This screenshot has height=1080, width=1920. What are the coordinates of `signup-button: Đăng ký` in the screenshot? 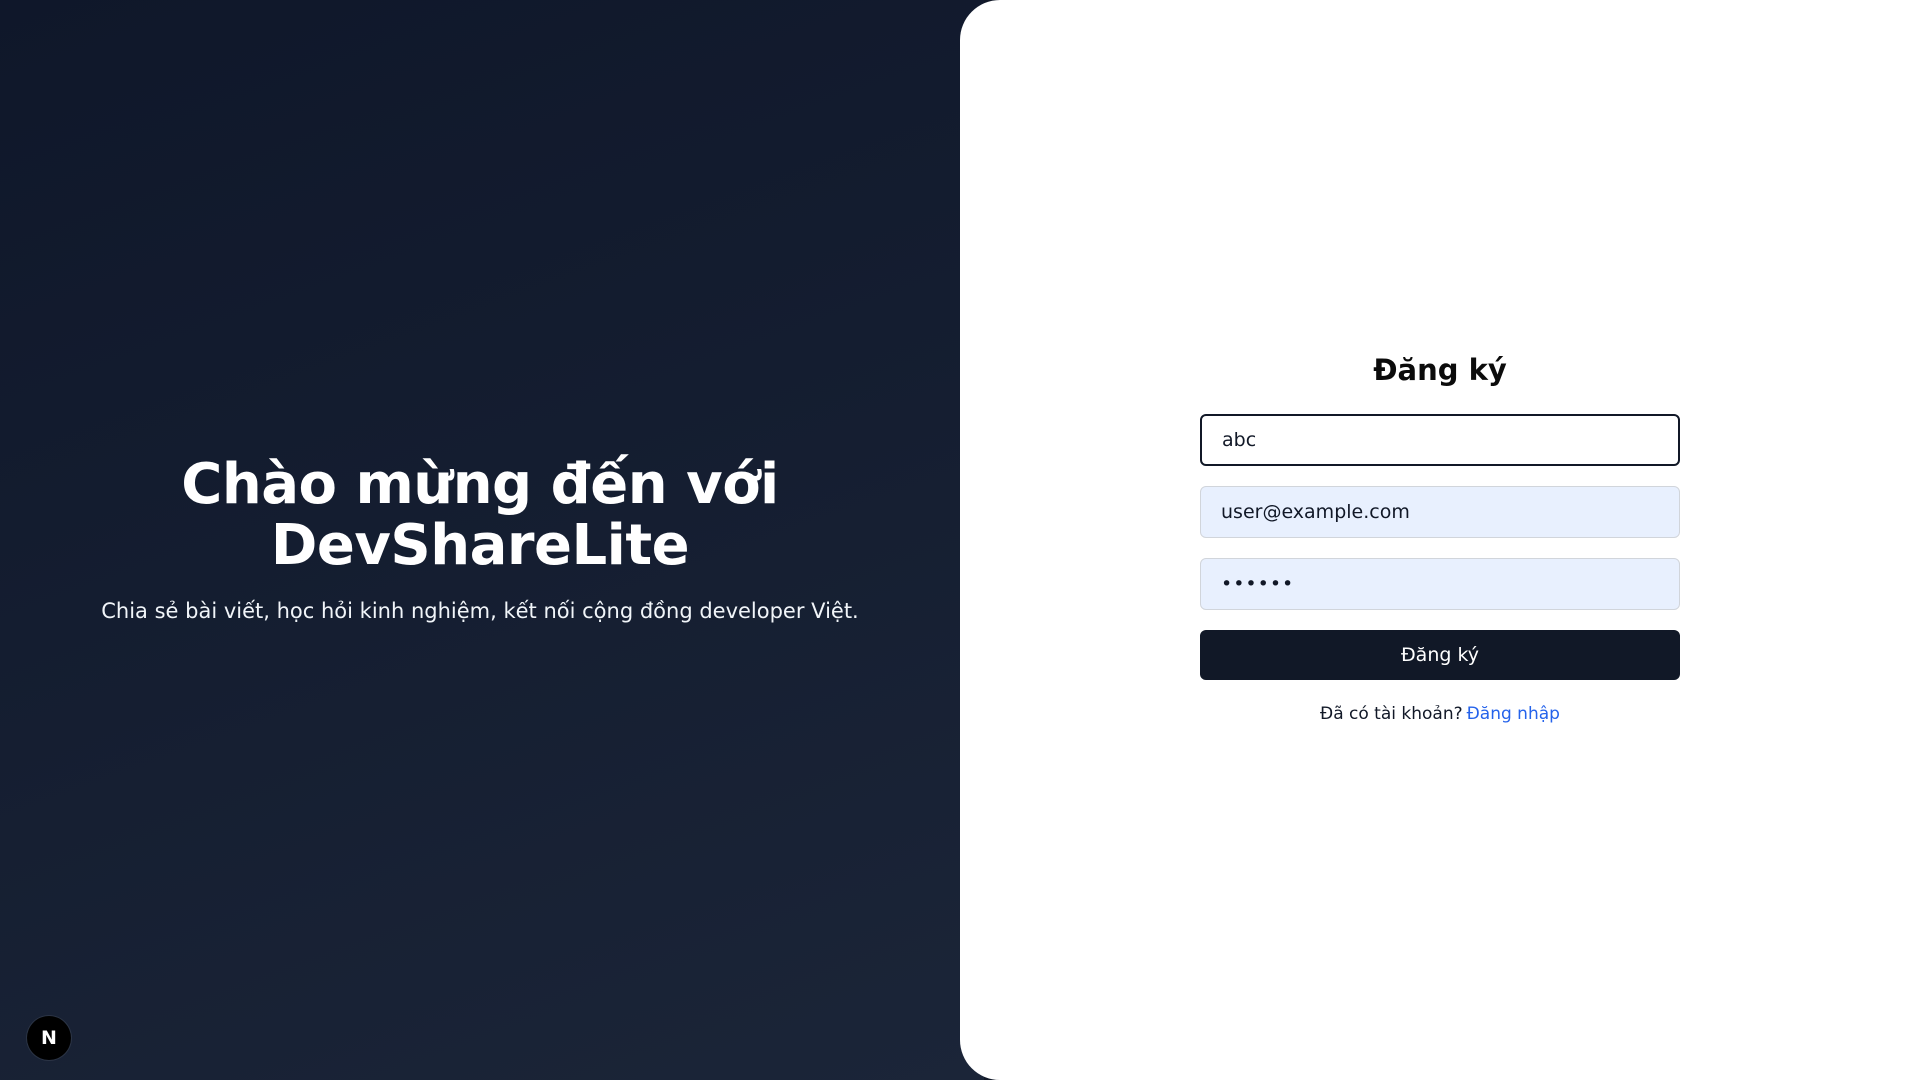 It's located at (1440, 655).